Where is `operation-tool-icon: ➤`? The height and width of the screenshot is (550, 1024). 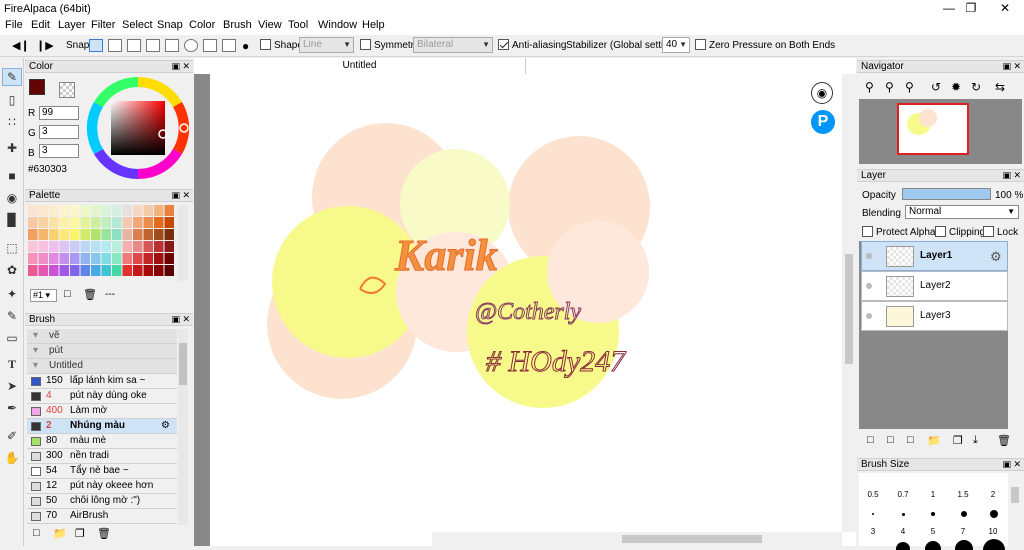 operation-tool-icon: ➤ is located at coordinates (12, 386).